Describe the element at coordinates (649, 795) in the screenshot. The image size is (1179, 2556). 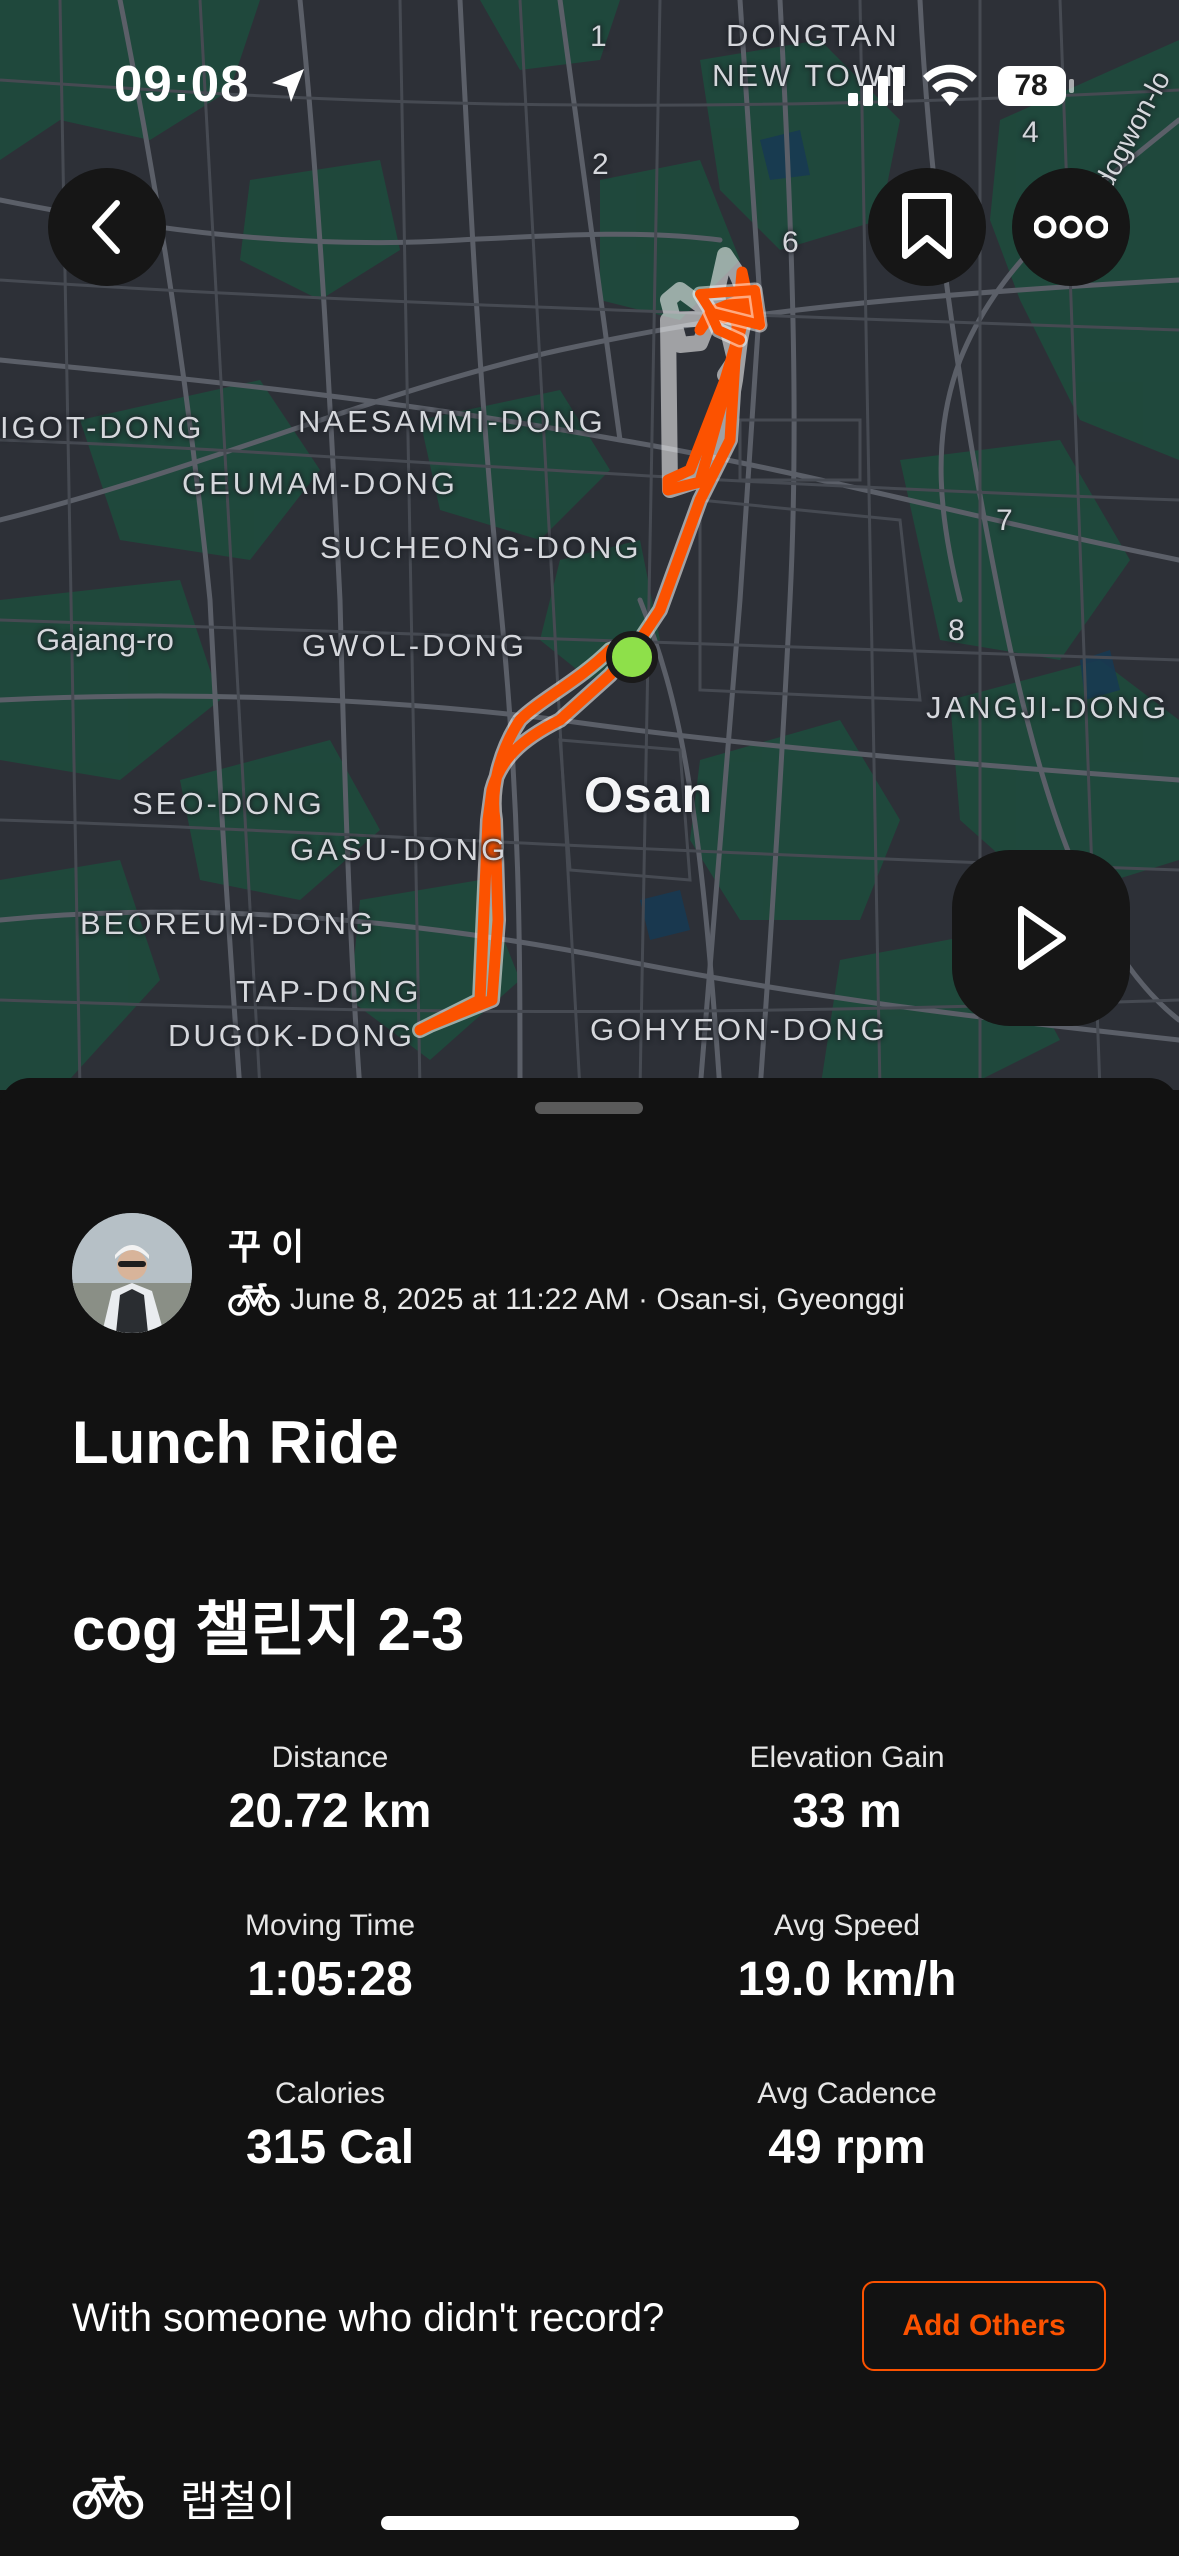
I see `map-label: Osan` at that location.